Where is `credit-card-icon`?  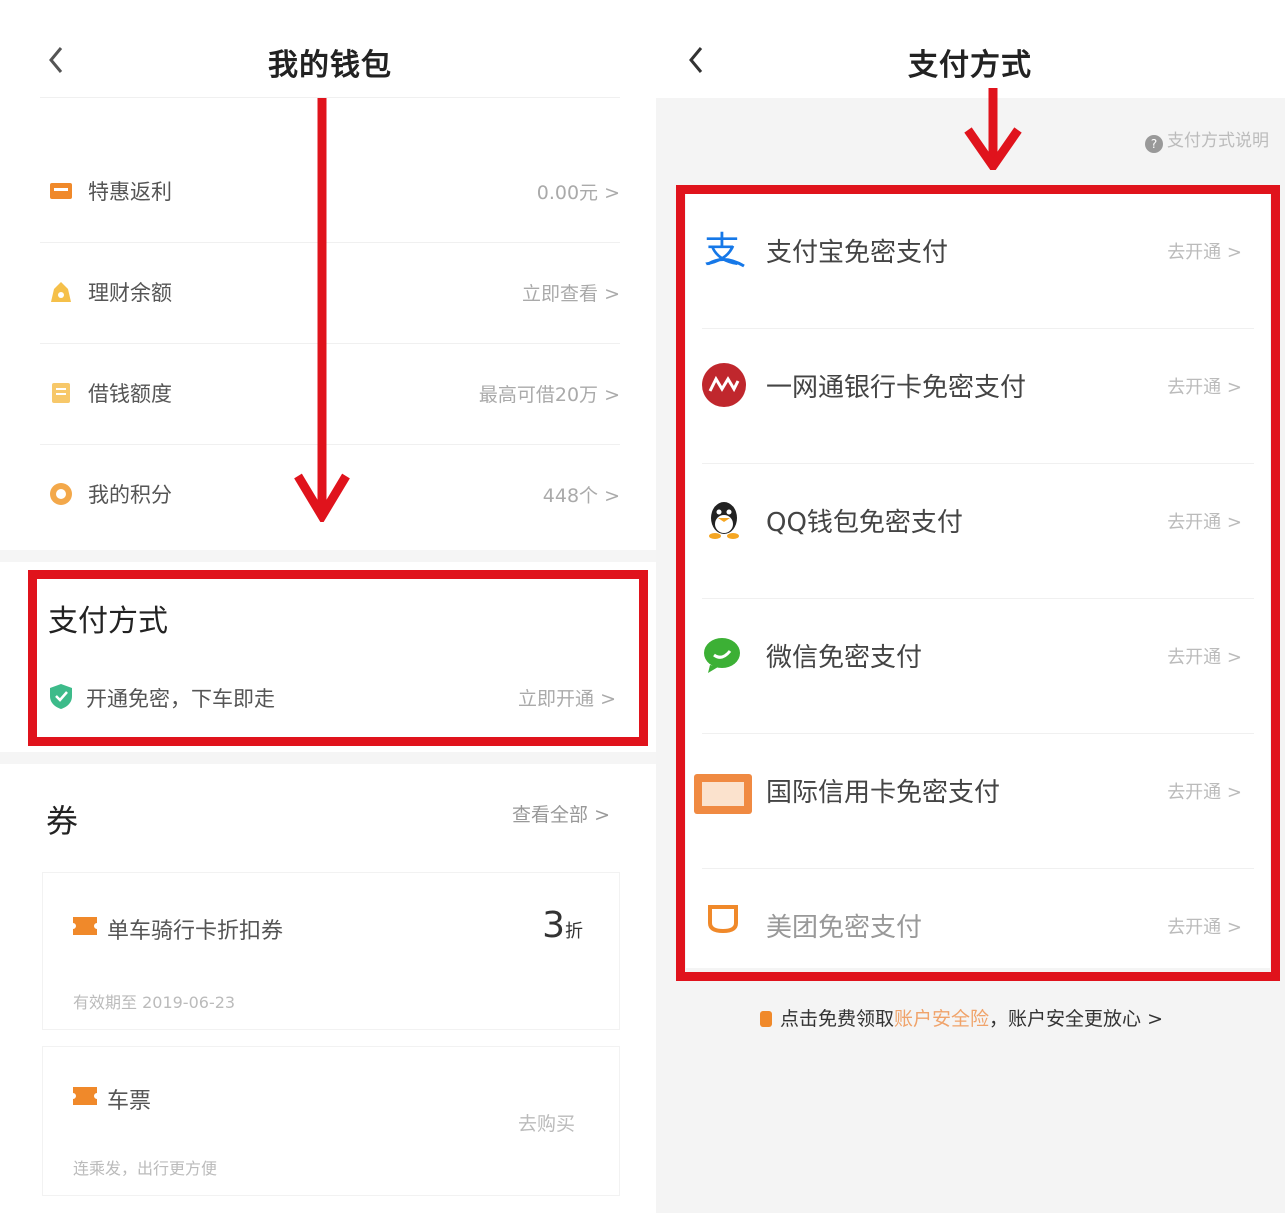 credit-card-icon is located at coordinates (723, 794).